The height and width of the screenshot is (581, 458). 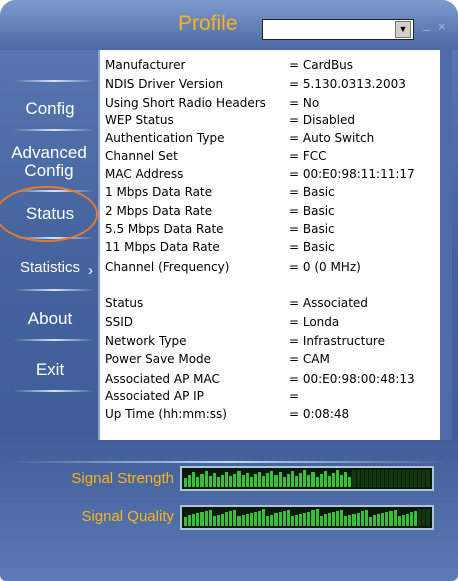 What do you see at coordinates (308, 156) in the screenshot?
I see `status-value: = FCC` at bounding box center [308, 156].